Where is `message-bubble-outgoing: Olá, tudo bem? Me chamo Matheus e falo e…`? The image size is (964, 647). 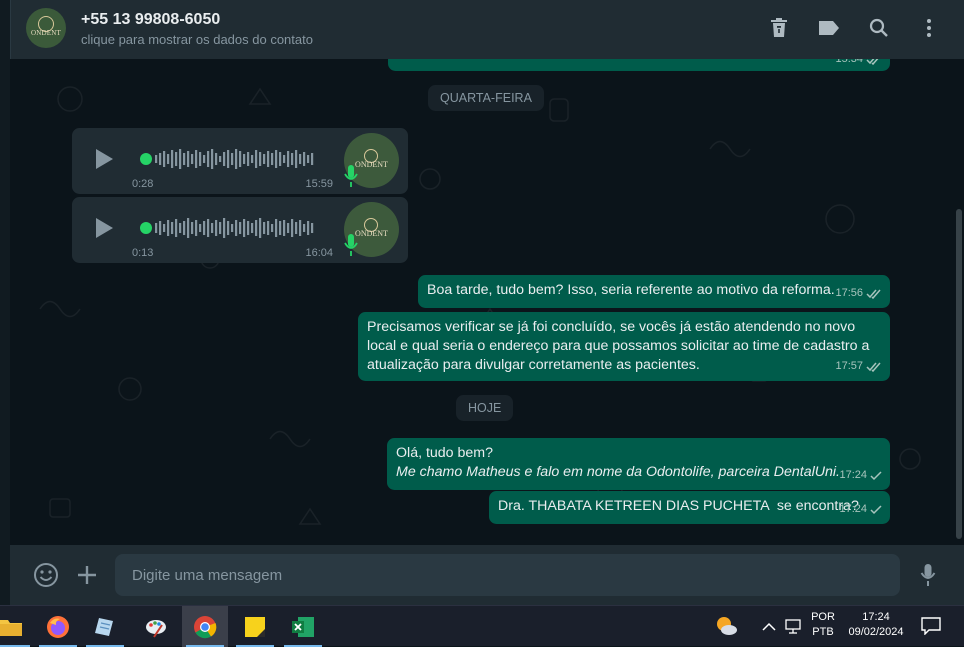
message-bubble-outgoing: Olá, tudo bem? Me chamo Matheus e falo e… is located at coordinates (638, 464).